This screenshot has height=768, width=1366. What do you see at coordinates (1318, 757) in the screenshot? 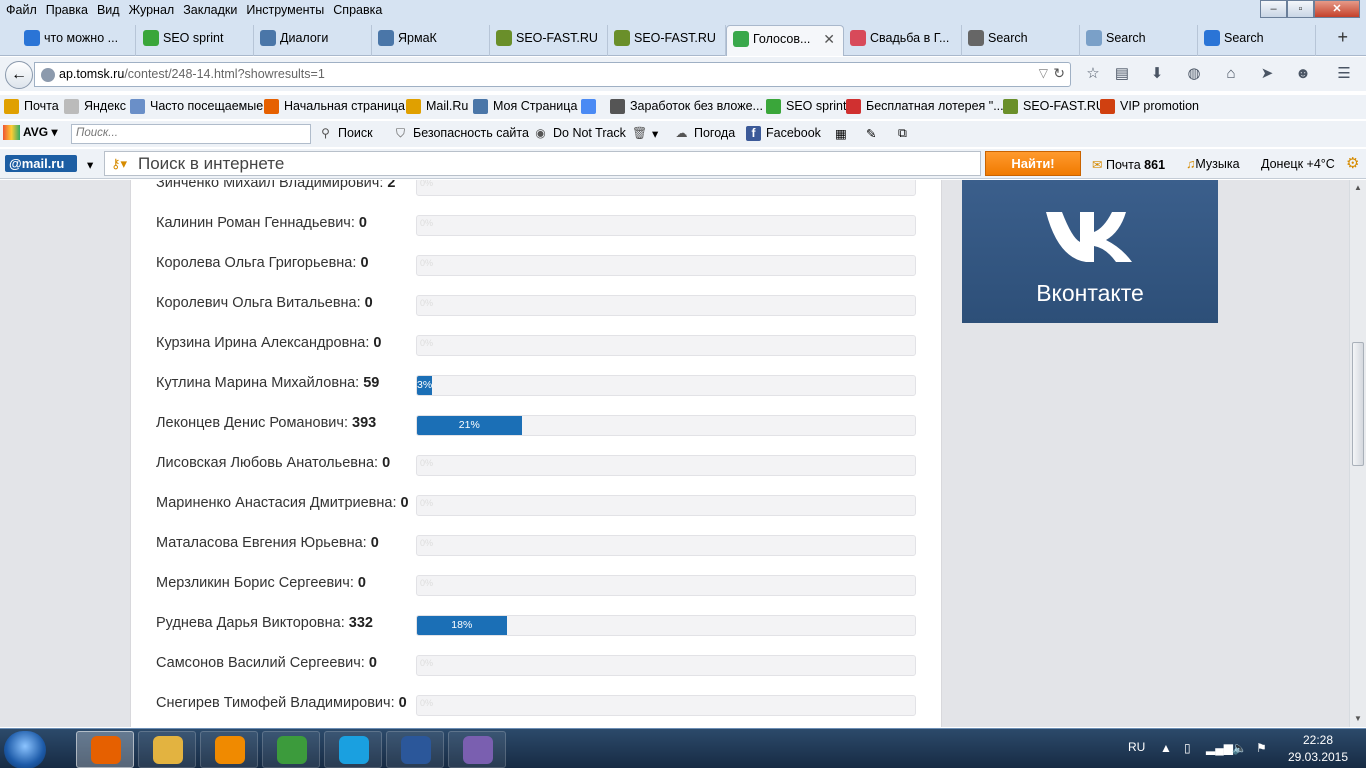
I see `clock-date: 29.03.2015` at bounding box center [1318, 757].